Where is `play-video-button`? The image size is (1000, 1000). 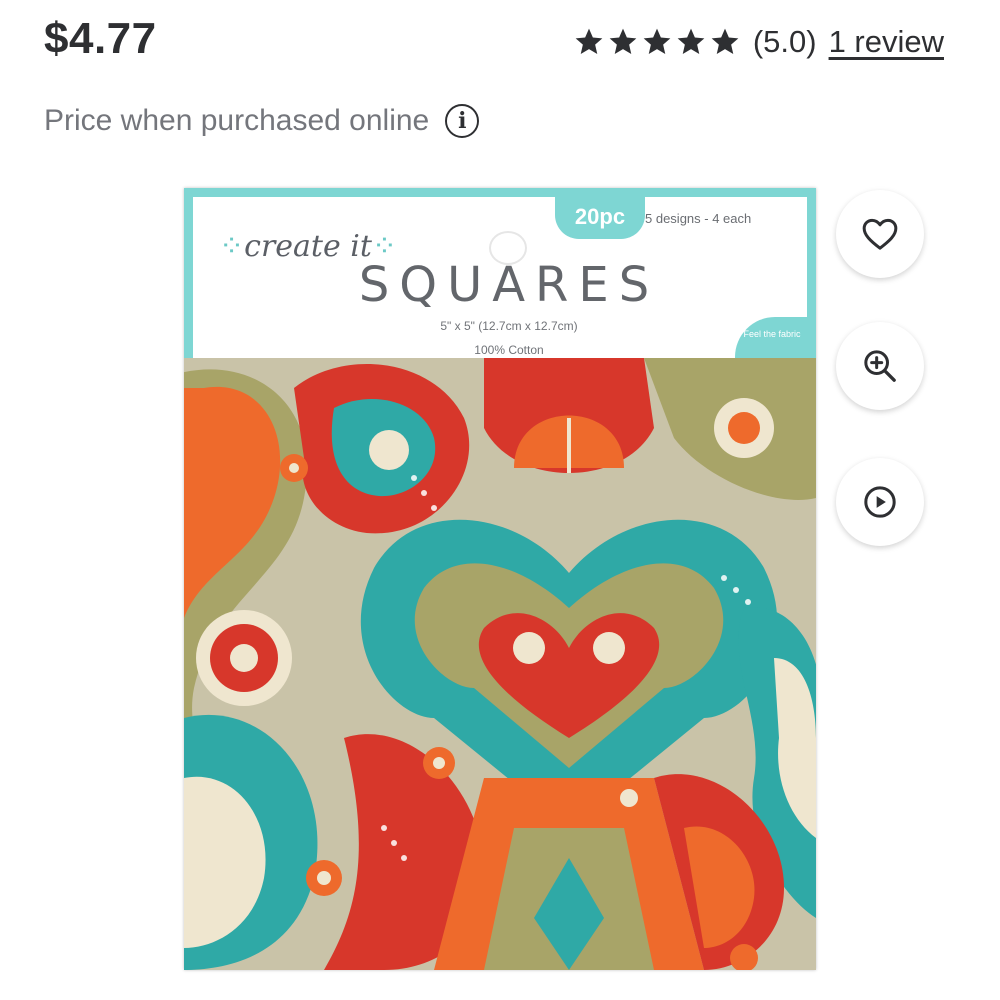 play-video-button is located at coordinates (880, 502).